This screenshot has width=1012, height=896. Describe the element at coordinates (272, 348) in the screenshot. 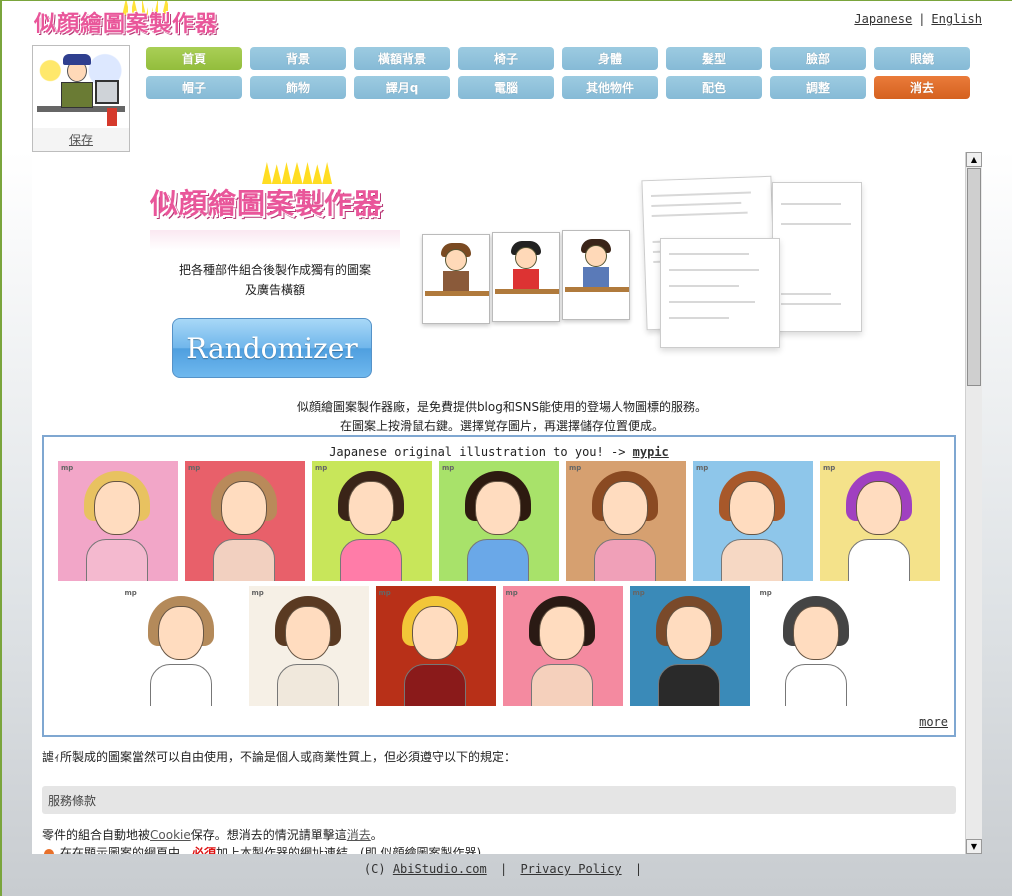

I see `randomizer-button: Randomizer` at that location.